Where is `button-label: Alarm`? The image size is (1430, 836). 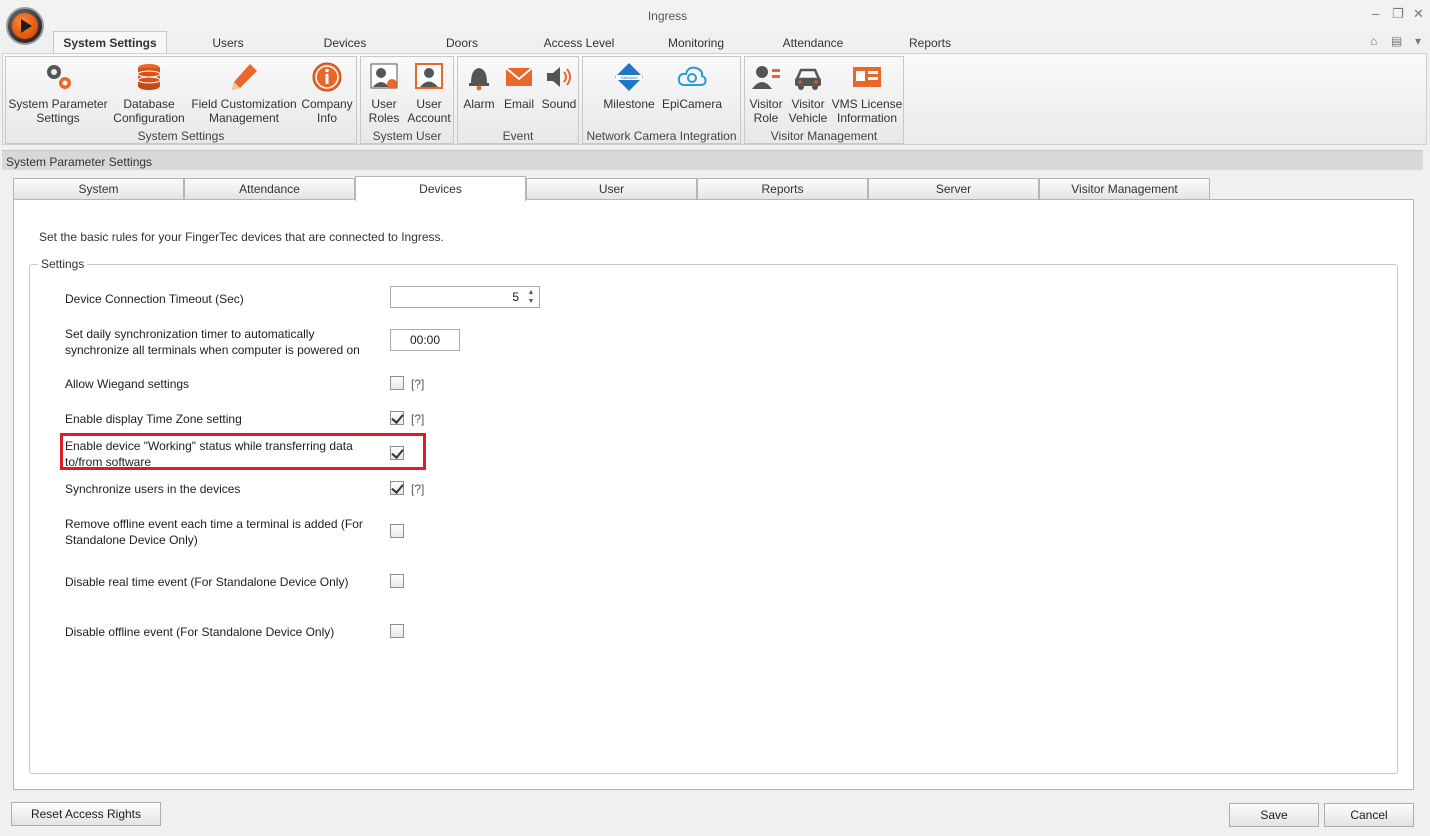
button-label: Alarm is located at coordinates (479, 104).